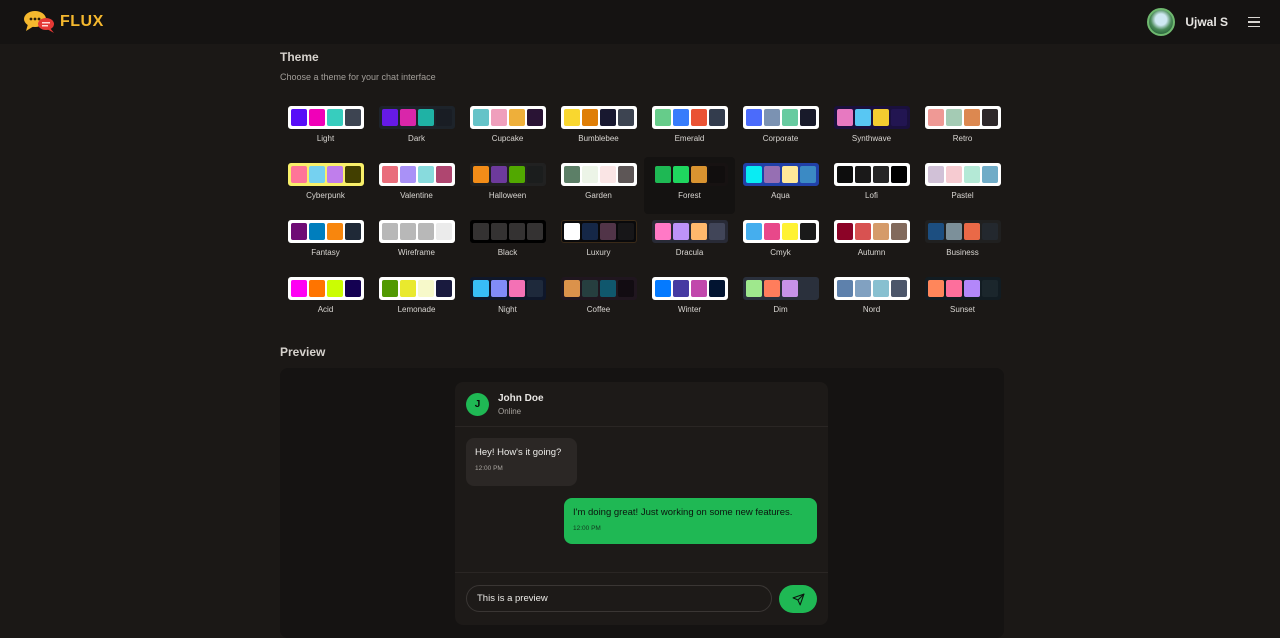 The width and height of the screenshot is (1280, 638). What do you see at coordinates (871, 185) in the screenshot?
I see `theme-option-lofi: Lofi` at bounding box center [871, 185].